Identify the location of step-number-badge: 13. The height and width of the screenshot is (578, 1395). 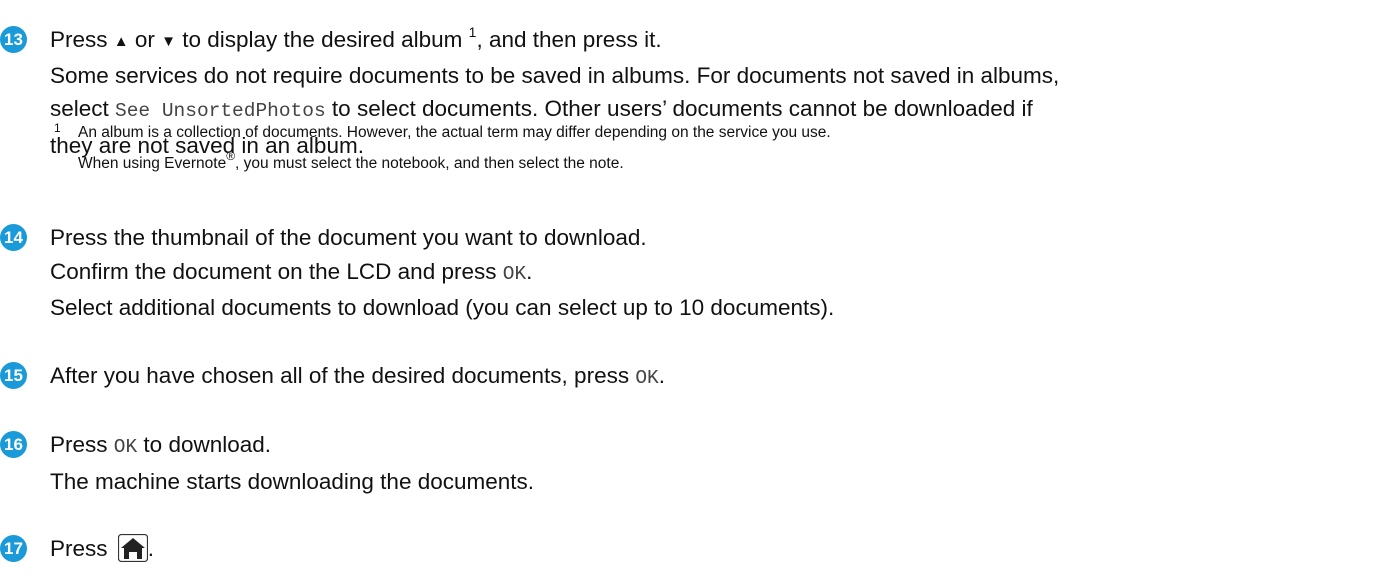
(13, 39).